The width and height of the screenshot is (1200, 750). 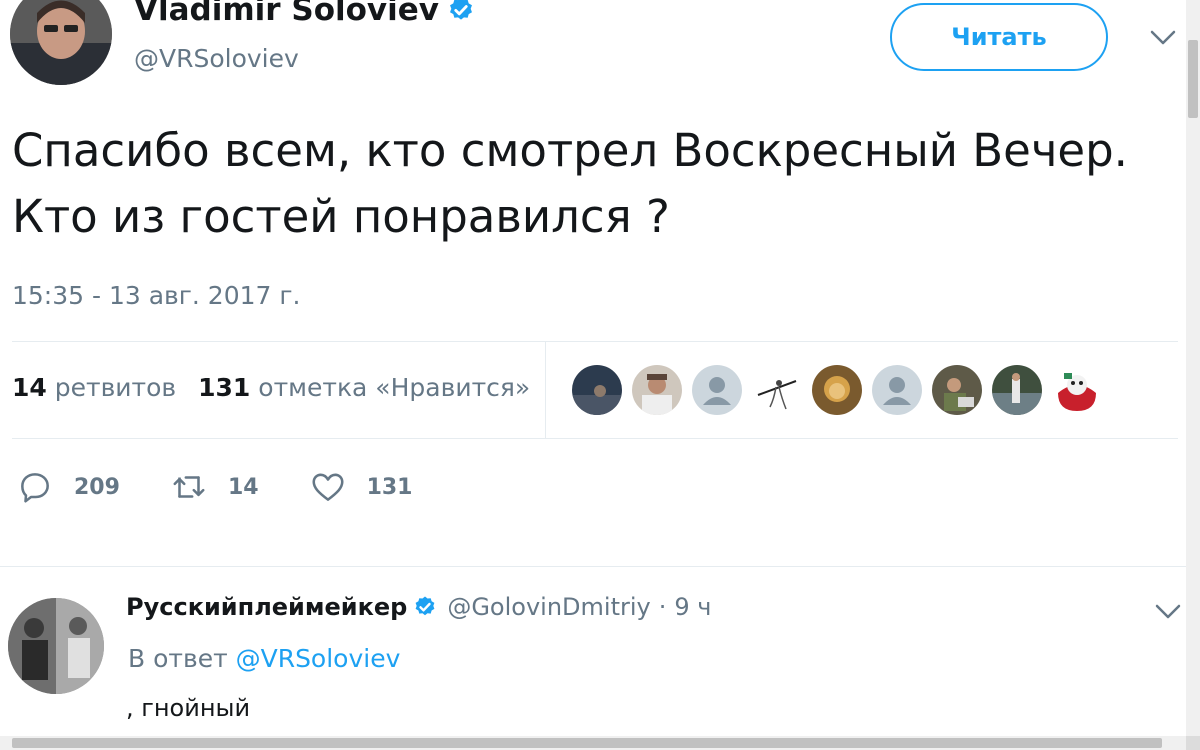 I want to click on retweets-stat: 14 ретвитов, so click(x=94, y=387).